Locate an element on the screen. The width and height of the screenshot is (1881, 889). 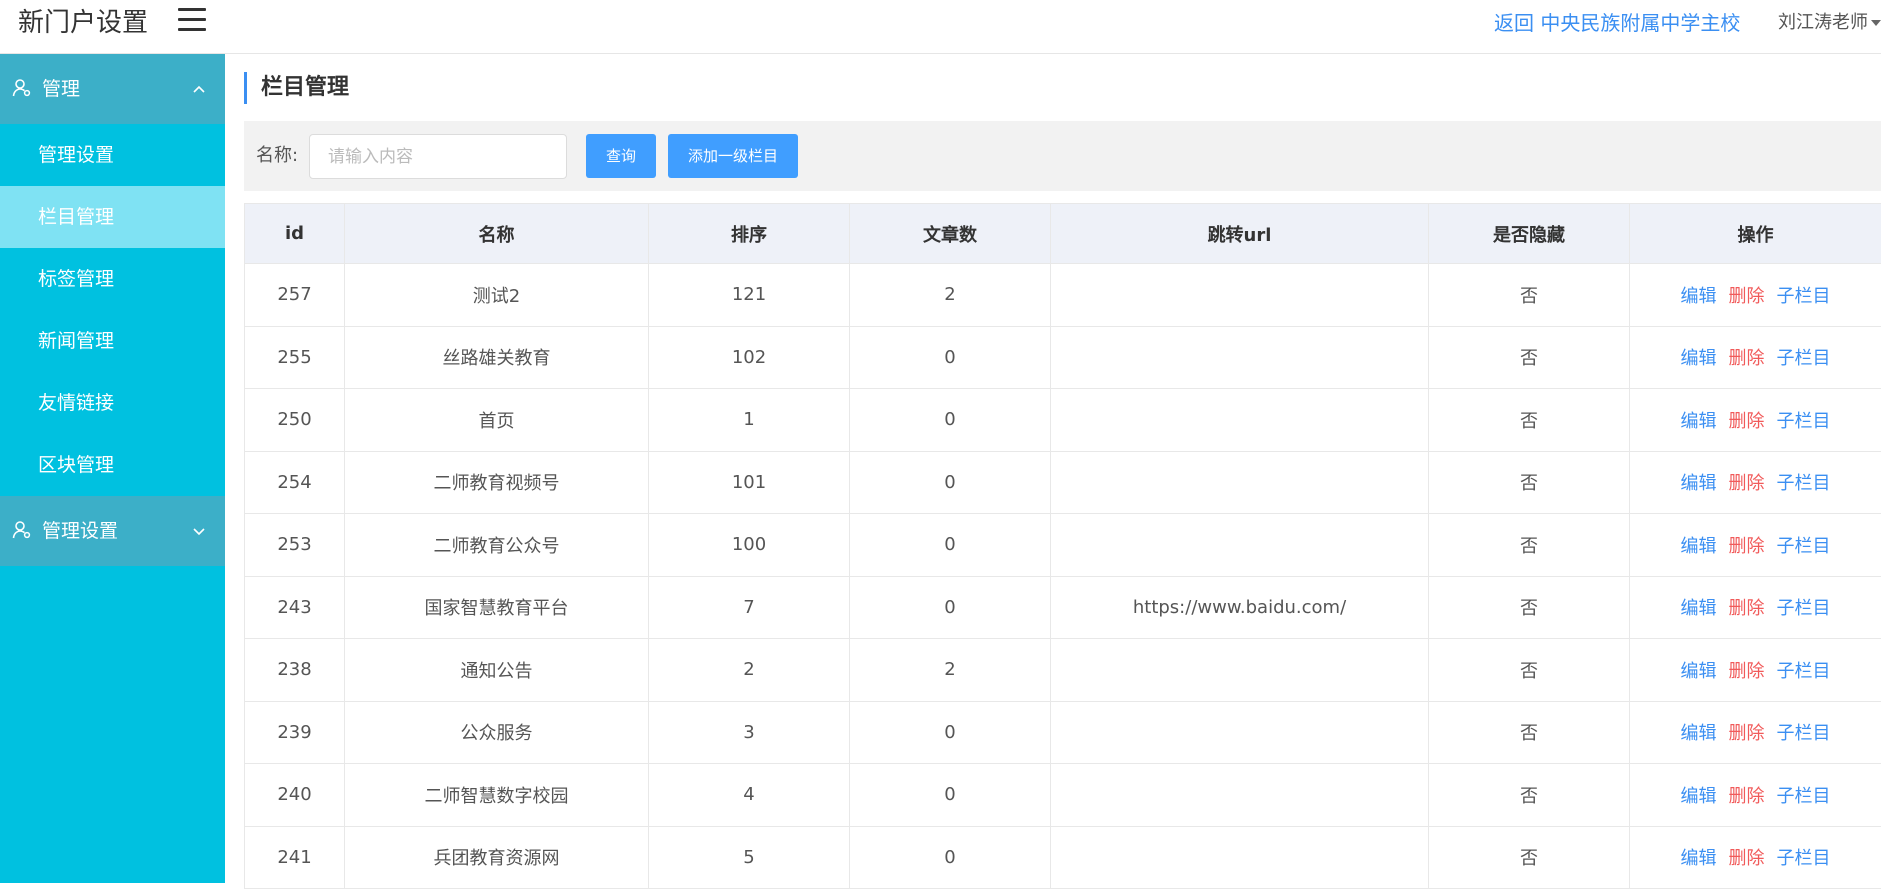
cell-sort: 100 is located at coordinates (749, 545).